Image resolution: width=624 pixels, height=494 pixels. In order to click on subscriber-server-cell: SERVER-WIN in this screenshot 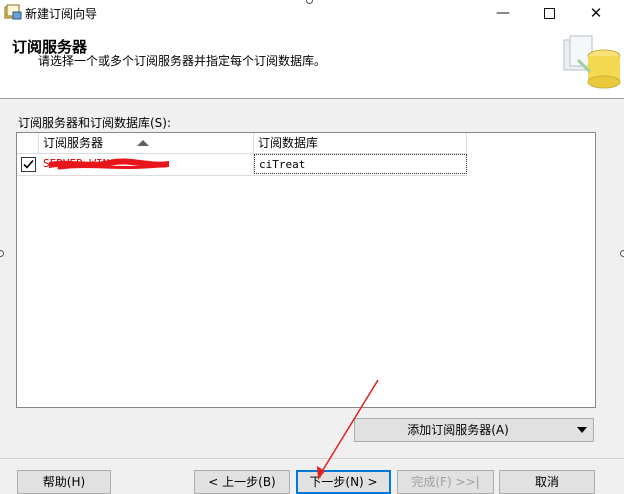, I will do `click(146, 164)`.